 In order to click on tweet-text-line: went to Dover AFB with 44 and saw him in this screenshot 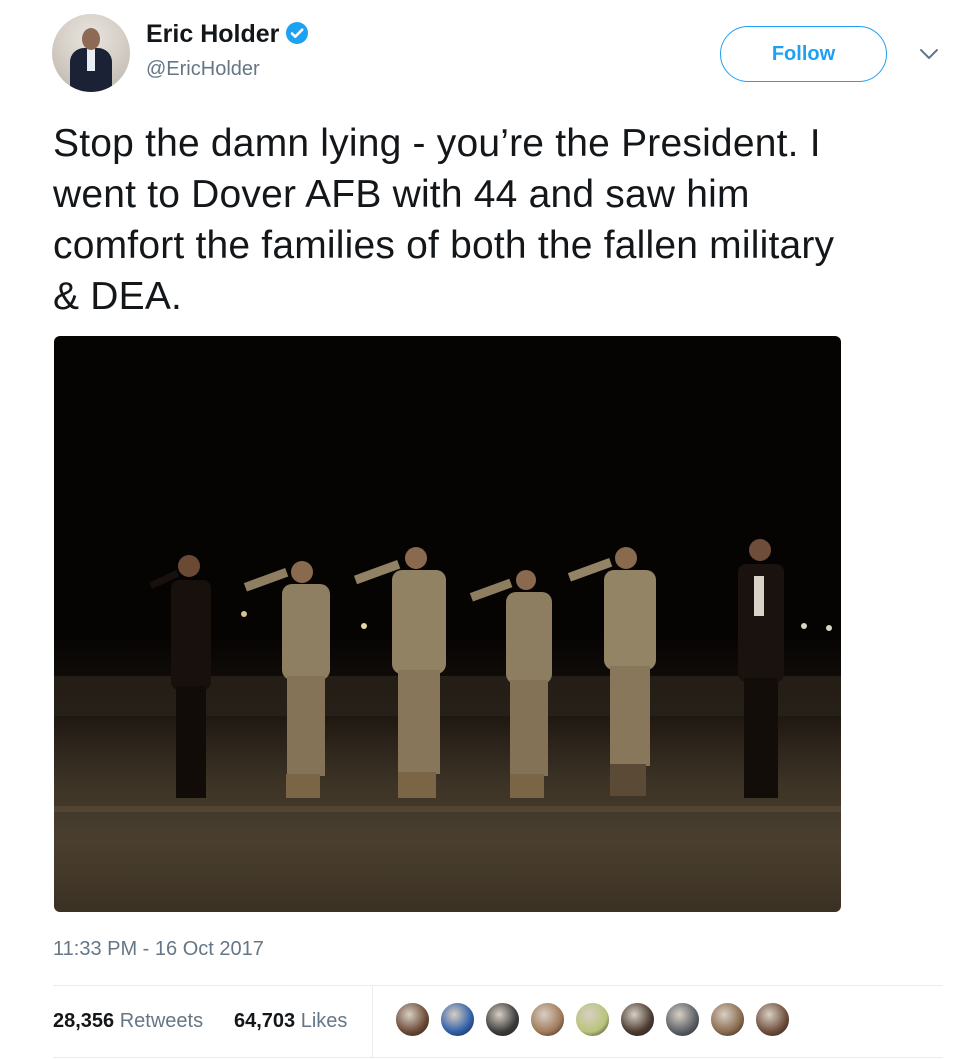, I will do `click(401, 194)`.